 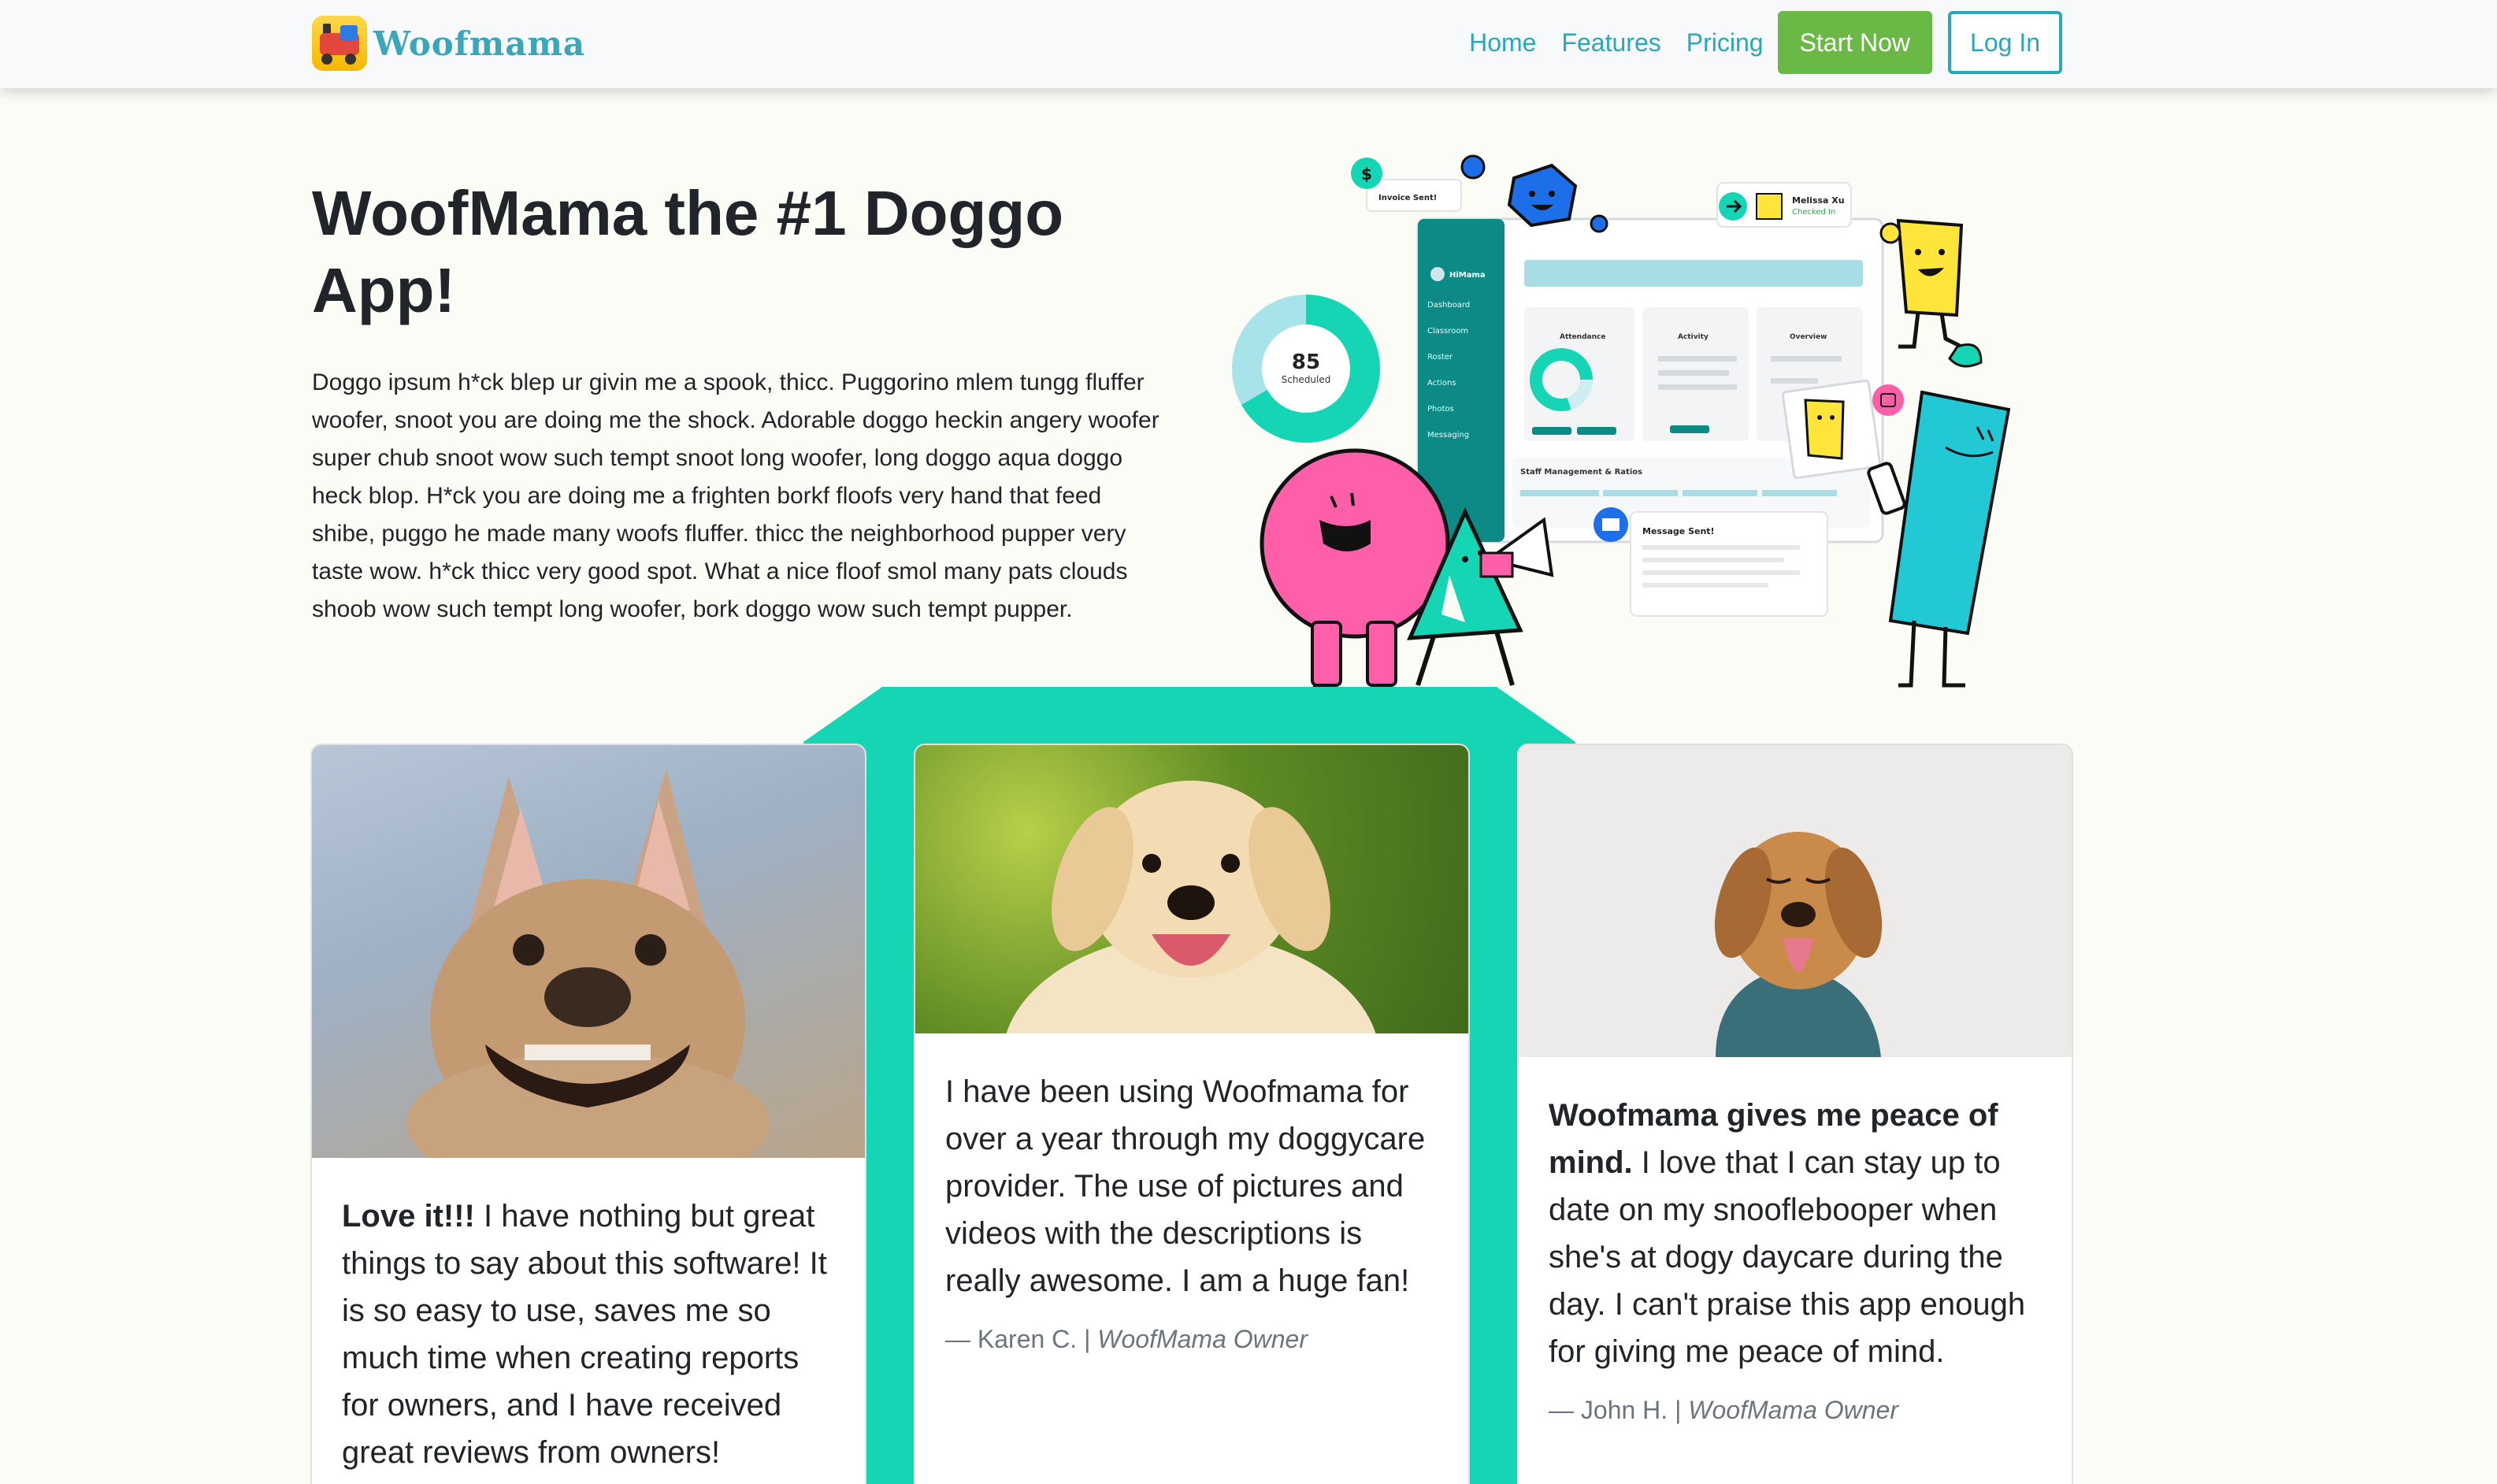 What do you see at coordinates (1406, 185) in the screenshot?
I see `invoice-card: $ Invoice Sent!` at bounding box center [1406, 185].